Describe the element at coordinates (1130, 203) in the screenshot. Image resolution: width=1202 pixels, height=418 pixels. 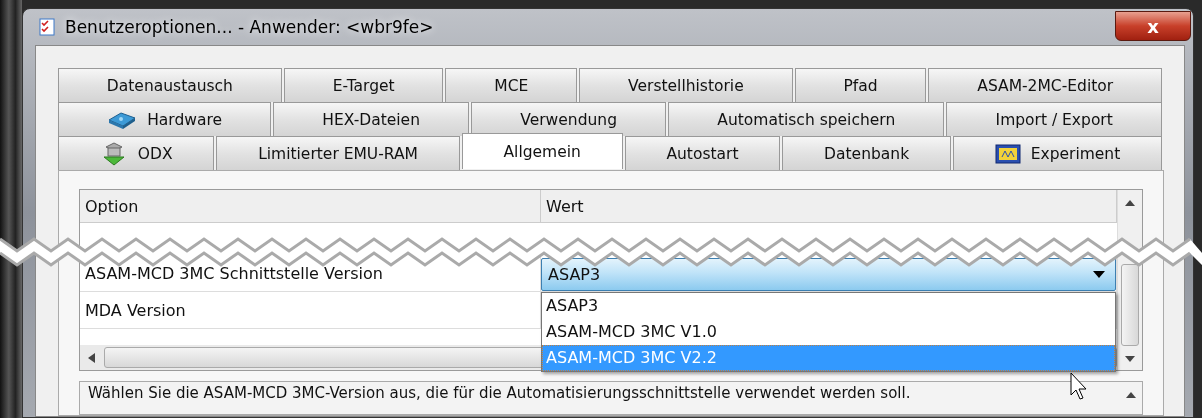
I see `scroll-up-icon` at that location.